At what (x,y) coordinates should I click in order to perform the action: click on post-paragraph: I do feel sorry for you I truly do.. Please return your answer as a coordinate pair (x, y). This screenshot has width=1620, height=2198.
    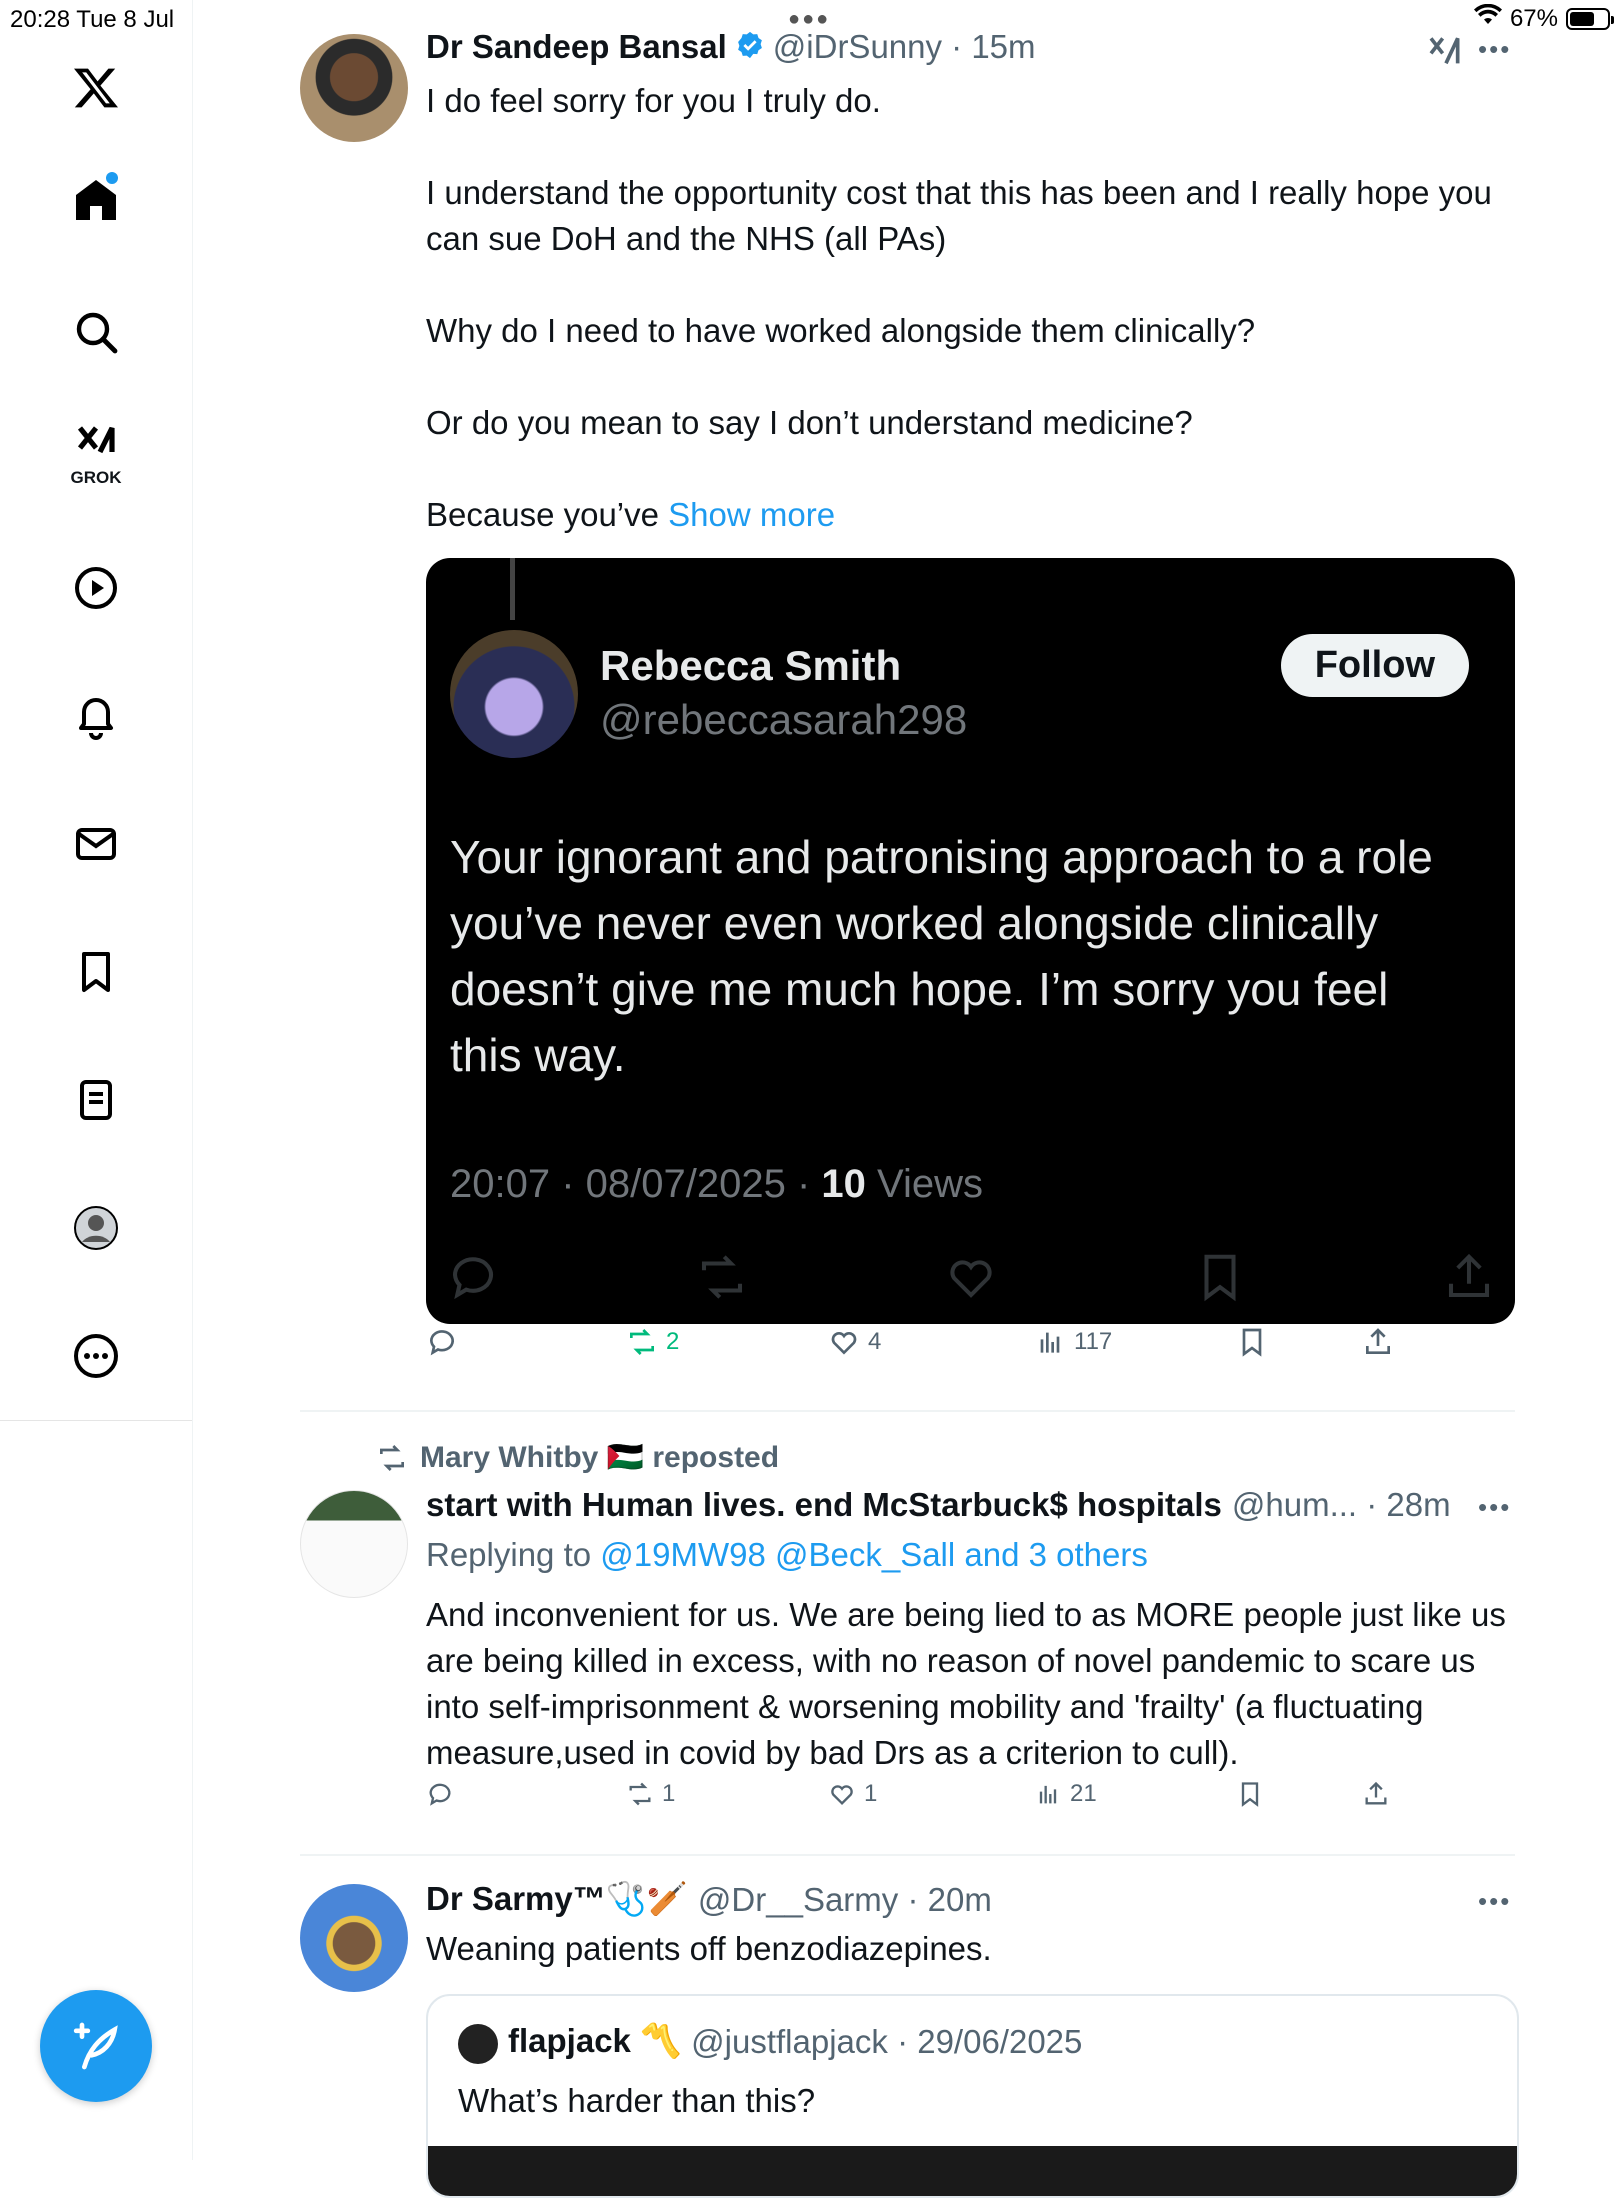
    Looking at the image, I should click on (653, 100).